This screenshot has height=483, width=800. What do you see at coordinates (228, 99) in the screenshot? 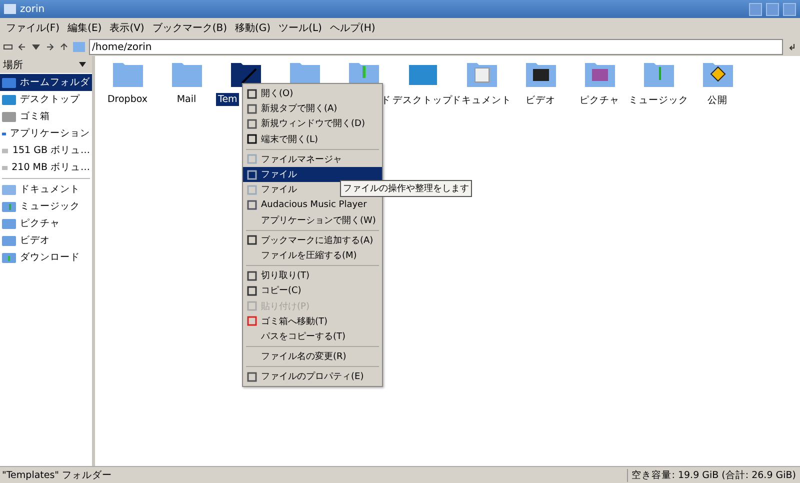
I see `file-name: Tem` at bounding box center [228, 99].